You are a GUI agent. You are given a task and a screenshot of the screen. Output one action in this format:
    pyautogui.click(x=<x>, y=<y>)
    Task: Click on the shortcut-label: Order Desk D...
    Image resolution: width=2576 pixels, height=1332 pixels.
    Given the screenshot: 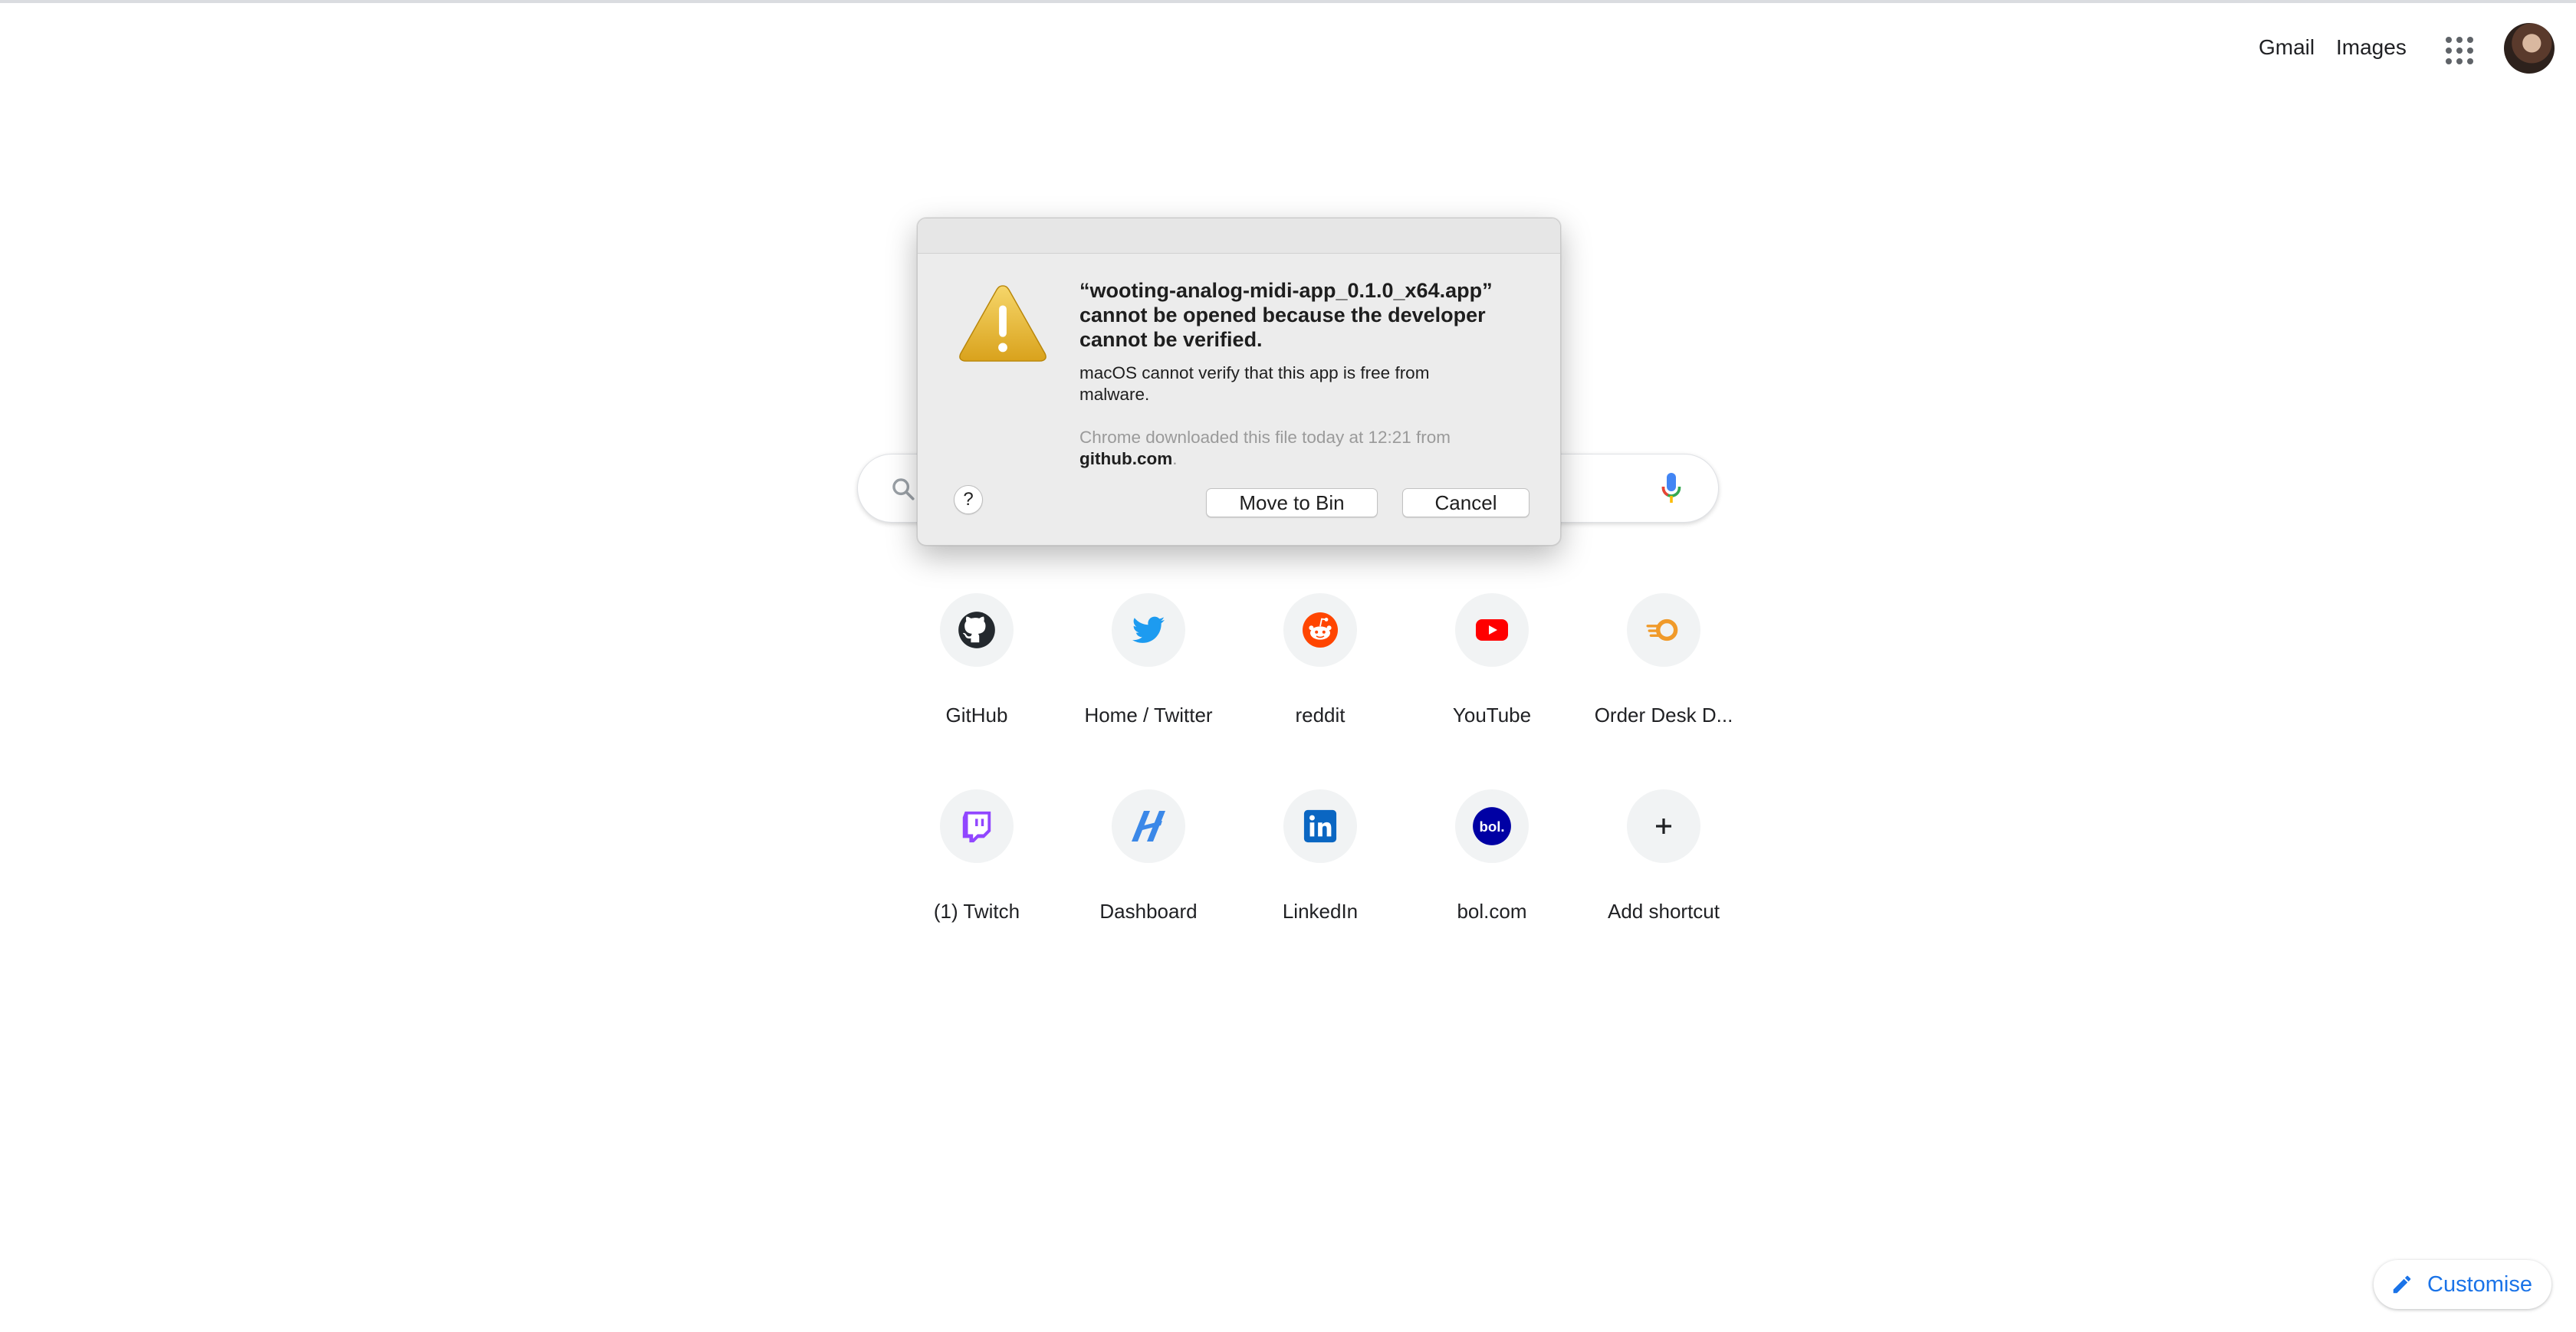 What is the action you would take?
    pyautogui.click(x=1663, y=715)
    